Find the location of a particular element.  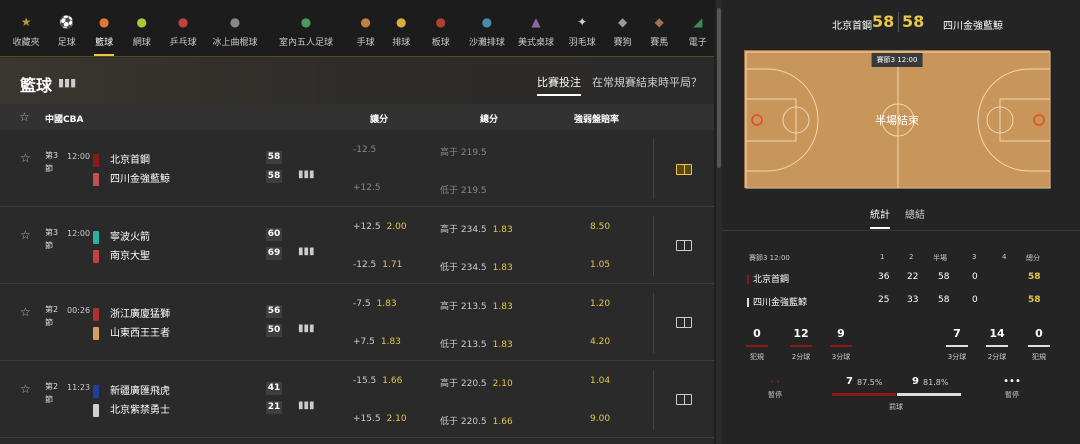

away-score: 21 is located at coordinates (274, 407).